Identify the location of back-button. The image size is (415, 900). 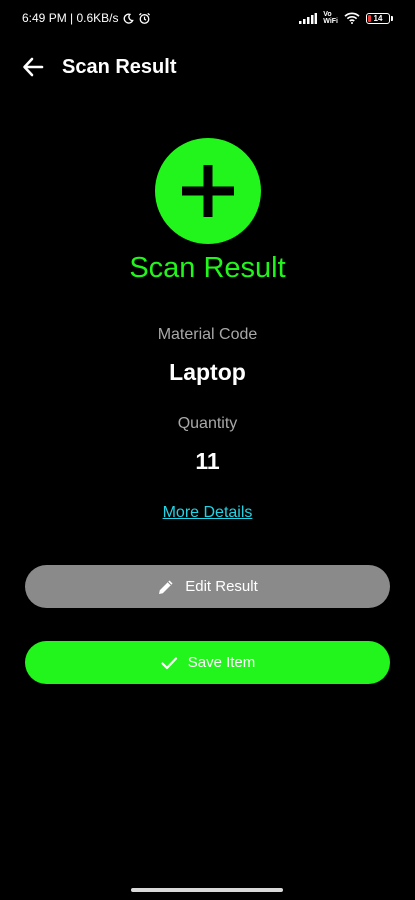
(33, 67).